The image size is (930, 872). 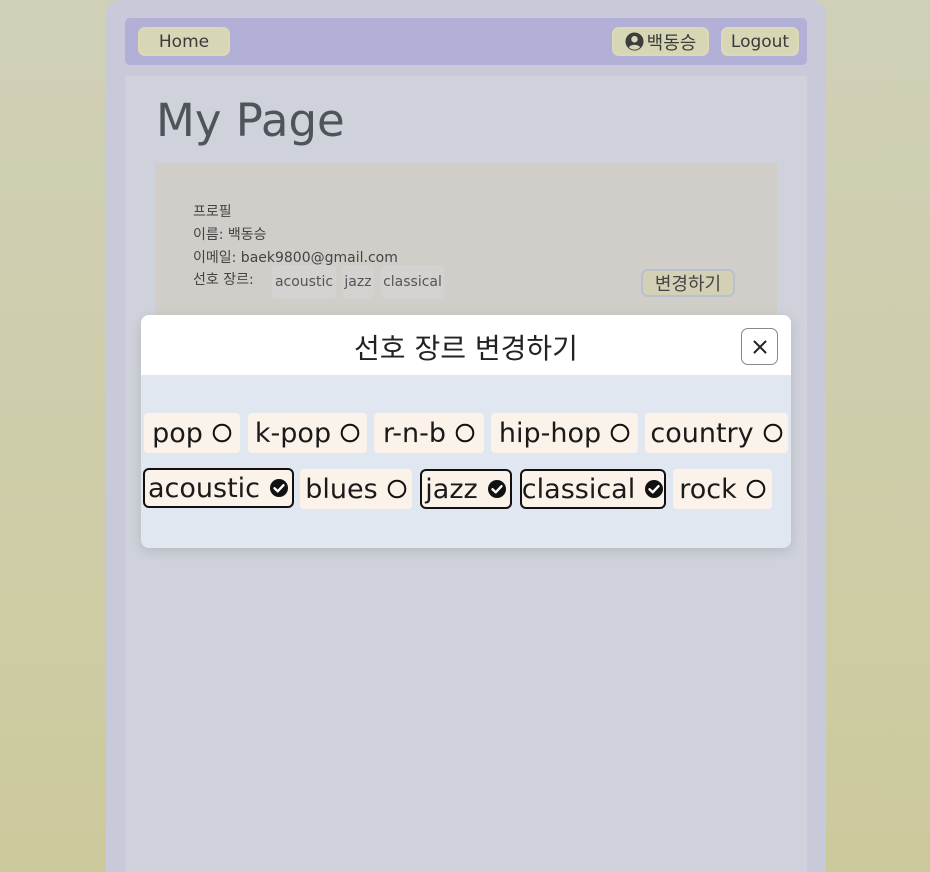 What do you see at coordinates (550, 433) in the screenshot?
I see `genre-chip-label: hip-hop` at bounding box center [550, 433].